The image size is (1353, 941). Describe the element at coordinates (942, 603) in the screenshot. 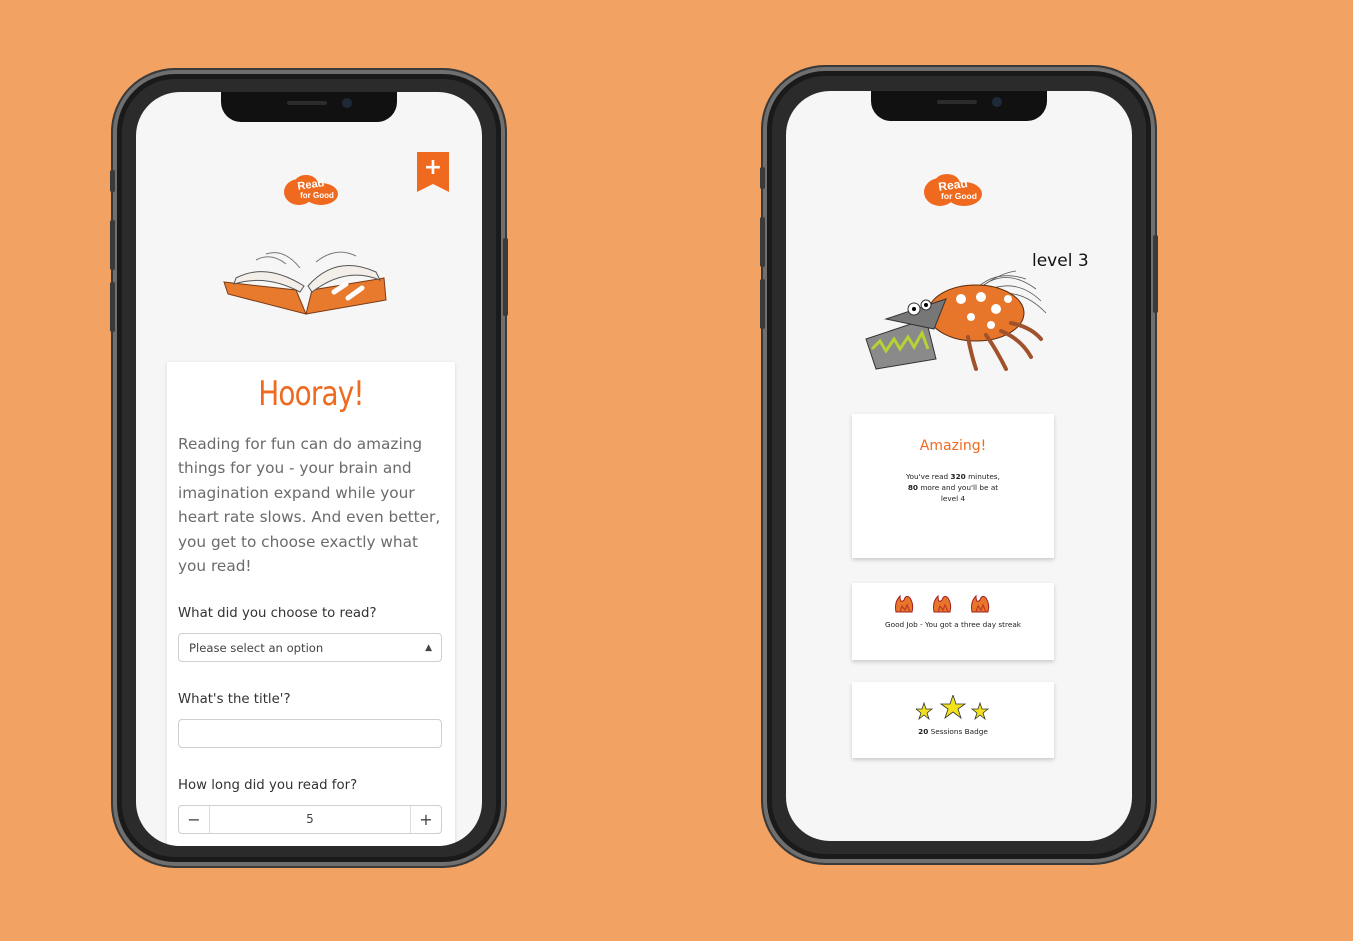

I see `flame-icon` at that location.